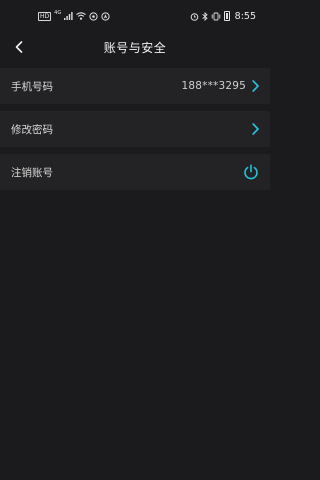  What do you see at coordinates (32, 129) in the screenshot?
I see `change-password-label: 修改密码` at bounding box center [32, 129].